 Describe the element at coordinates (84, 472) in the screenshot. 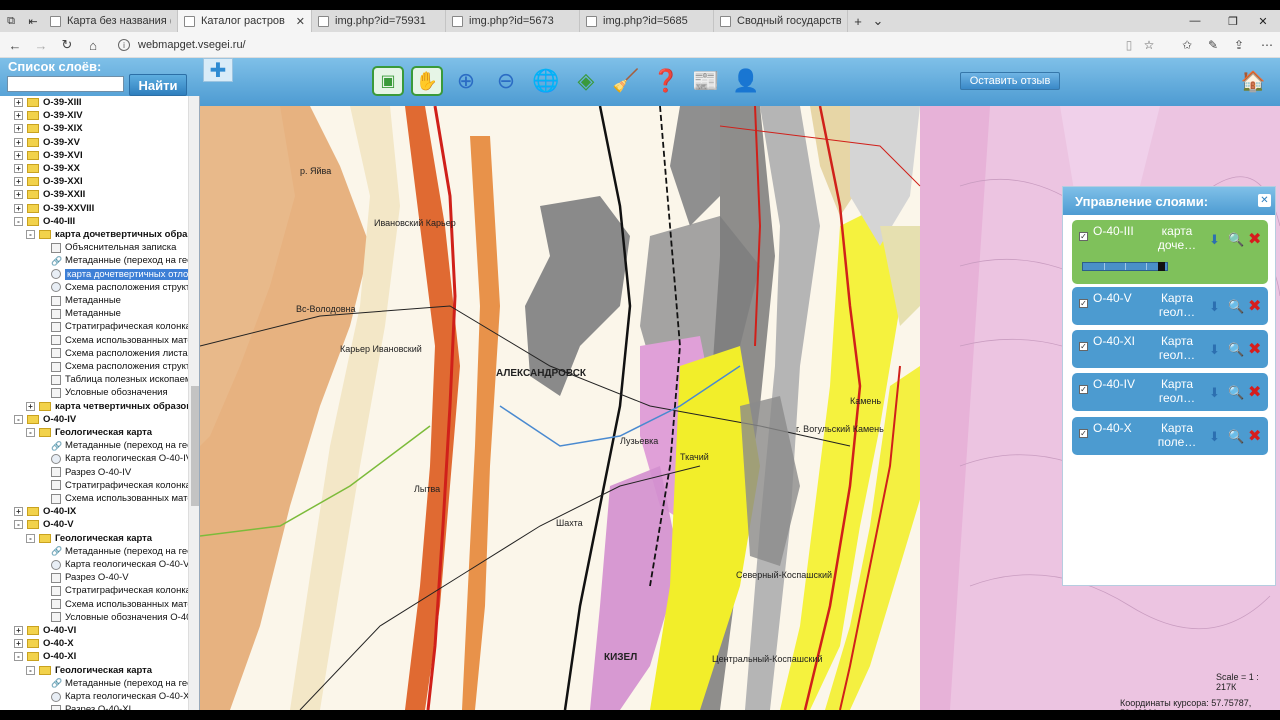

I see `tree-item: Разрез О-40-IV` at that location.